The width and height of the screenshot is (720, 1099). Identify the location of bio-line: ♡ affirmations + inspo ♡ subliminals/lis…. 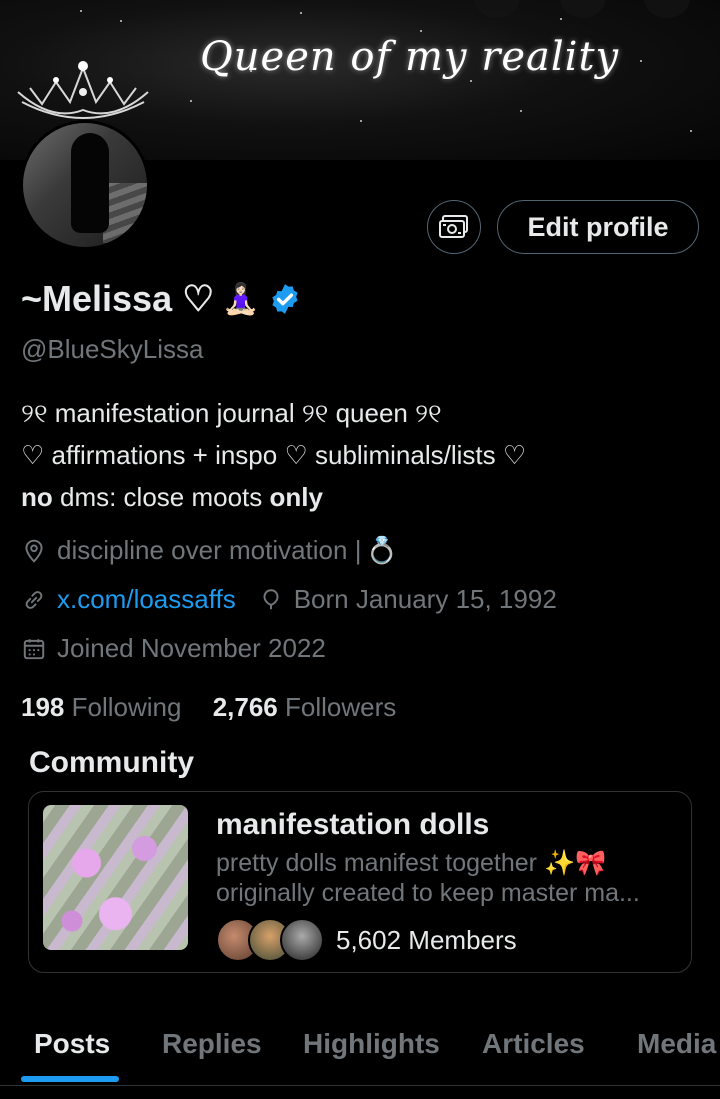
(274, 455).